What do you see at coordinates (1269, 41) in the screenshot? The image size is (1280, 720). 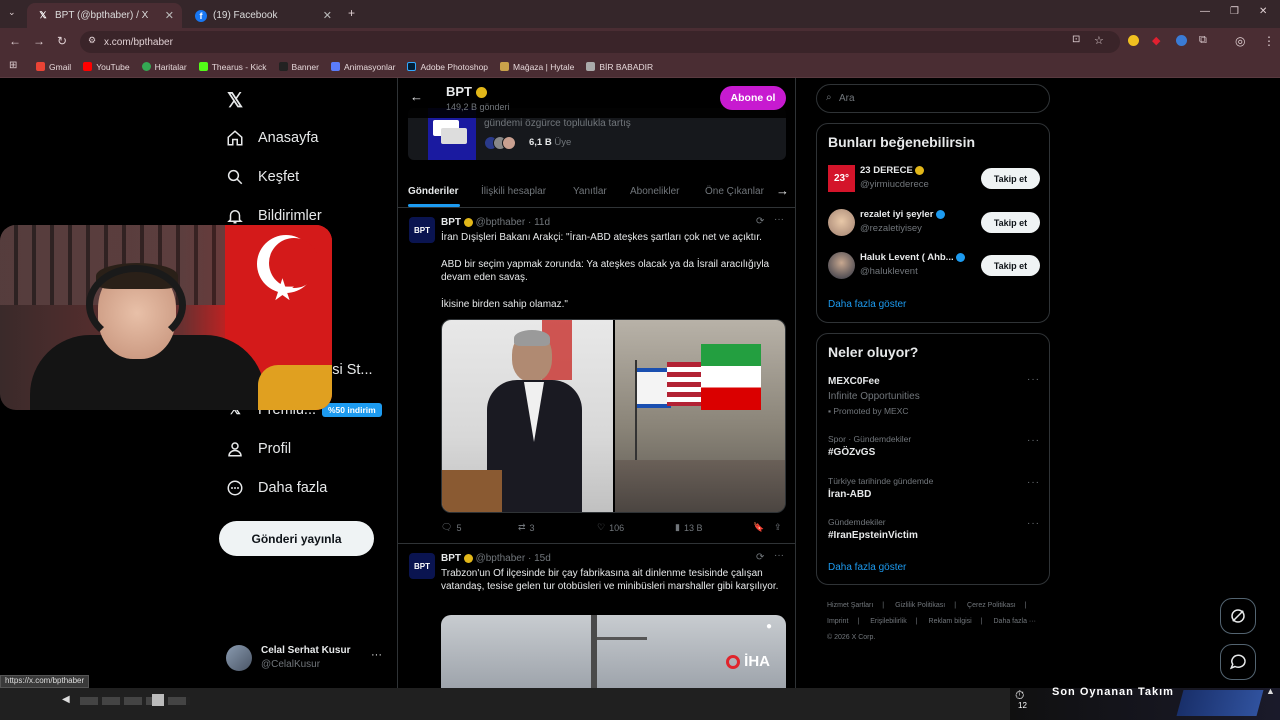 I see `menu-kebab-icon: ⋮` at bounding box center [1269, 41].